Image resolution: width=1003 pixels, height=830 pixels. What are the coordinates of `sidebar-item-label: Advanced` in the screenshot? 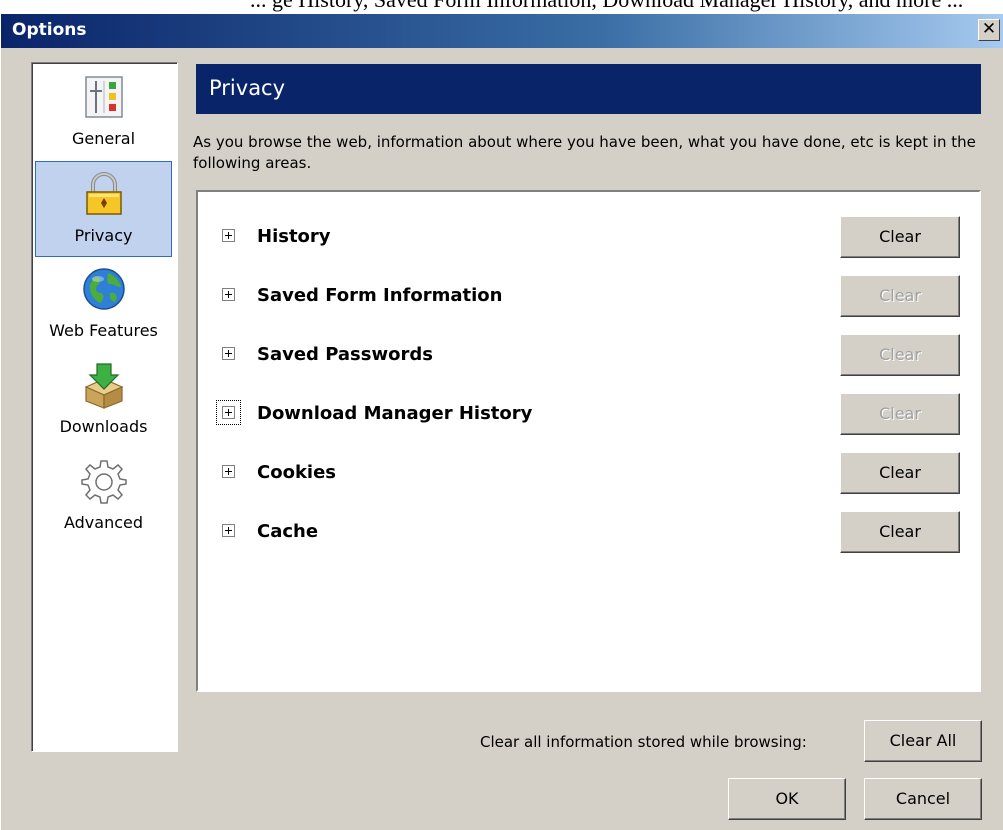 It's located at (103, 522).